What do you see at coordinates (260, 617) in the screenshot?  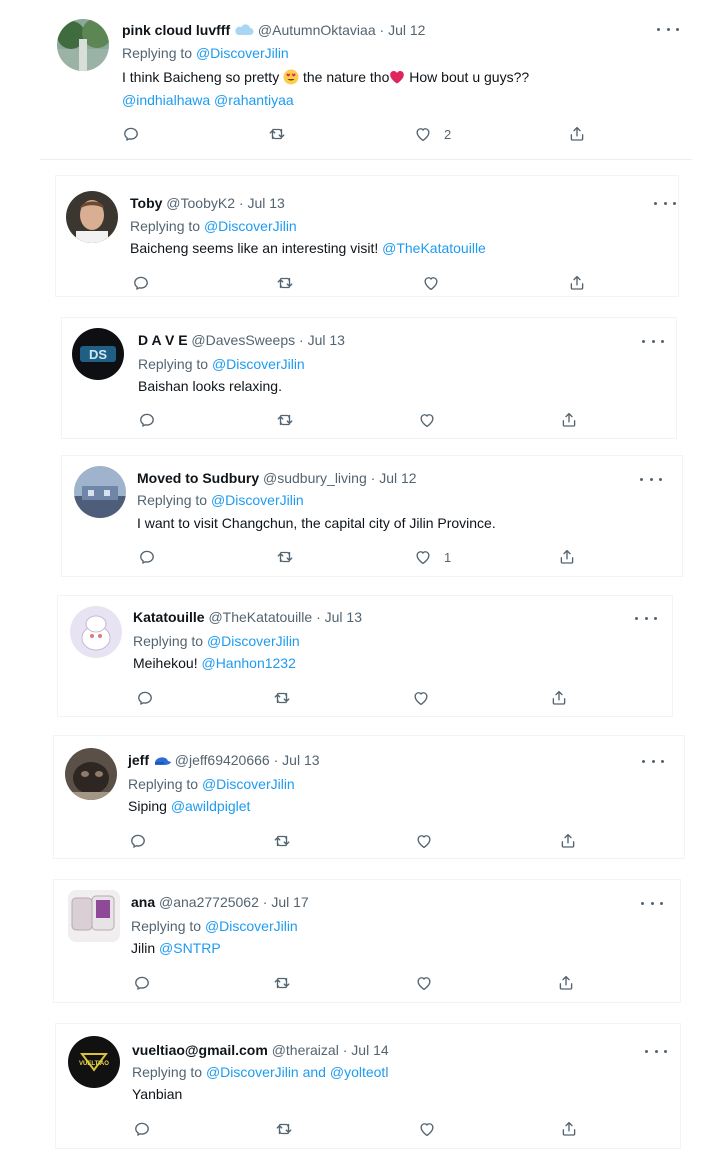 I see `handle: @TheKatatouille` at bounding box center [260, 617].